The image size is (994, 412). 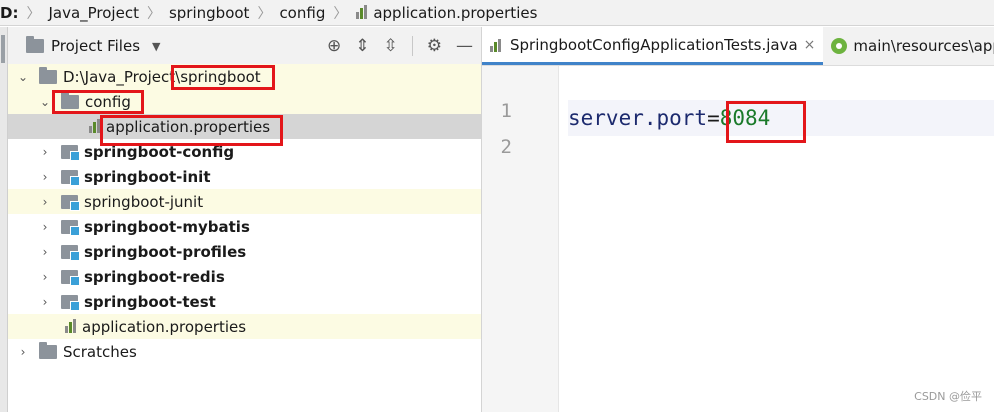 I want to click on collapse-icon: ⇳, so click(x=391, y=46).